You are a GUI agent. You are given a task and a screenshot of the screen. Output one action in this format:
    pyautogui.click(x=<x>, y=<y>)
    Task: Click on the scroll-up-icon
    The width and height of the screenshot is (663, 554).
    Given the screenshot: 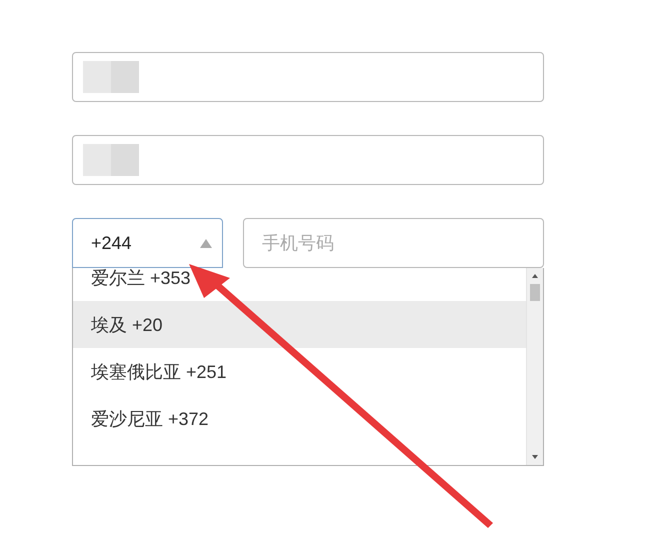 What is the action you would take?
    pyautogui.click(x=535, y=276)
    